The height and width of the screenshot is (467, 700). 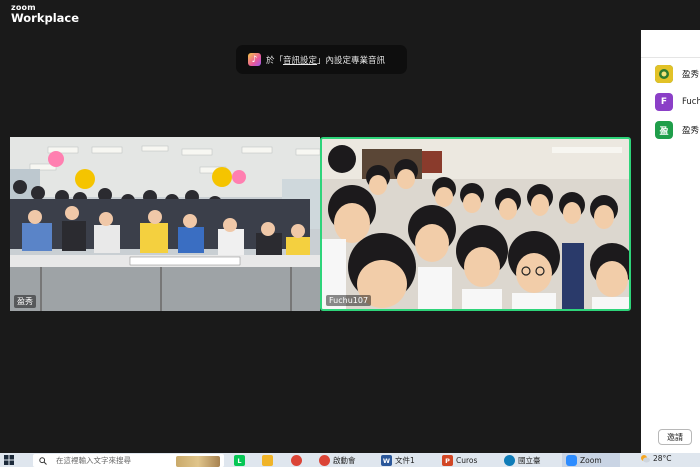 I want to click on notice-text: 於「音訊設定」內設定專業音訊, so click(x=325, y=60).